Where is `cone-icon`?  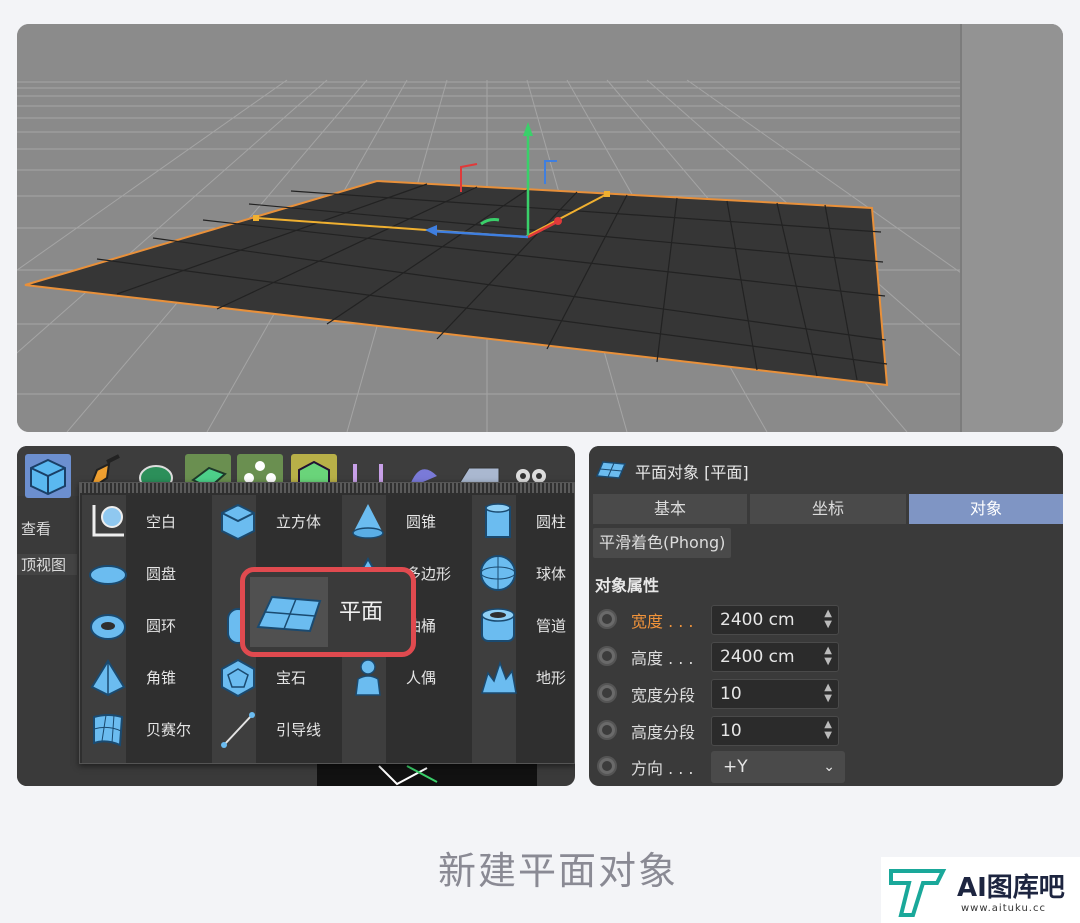
cone-icon is located at coordinates (368, 521).